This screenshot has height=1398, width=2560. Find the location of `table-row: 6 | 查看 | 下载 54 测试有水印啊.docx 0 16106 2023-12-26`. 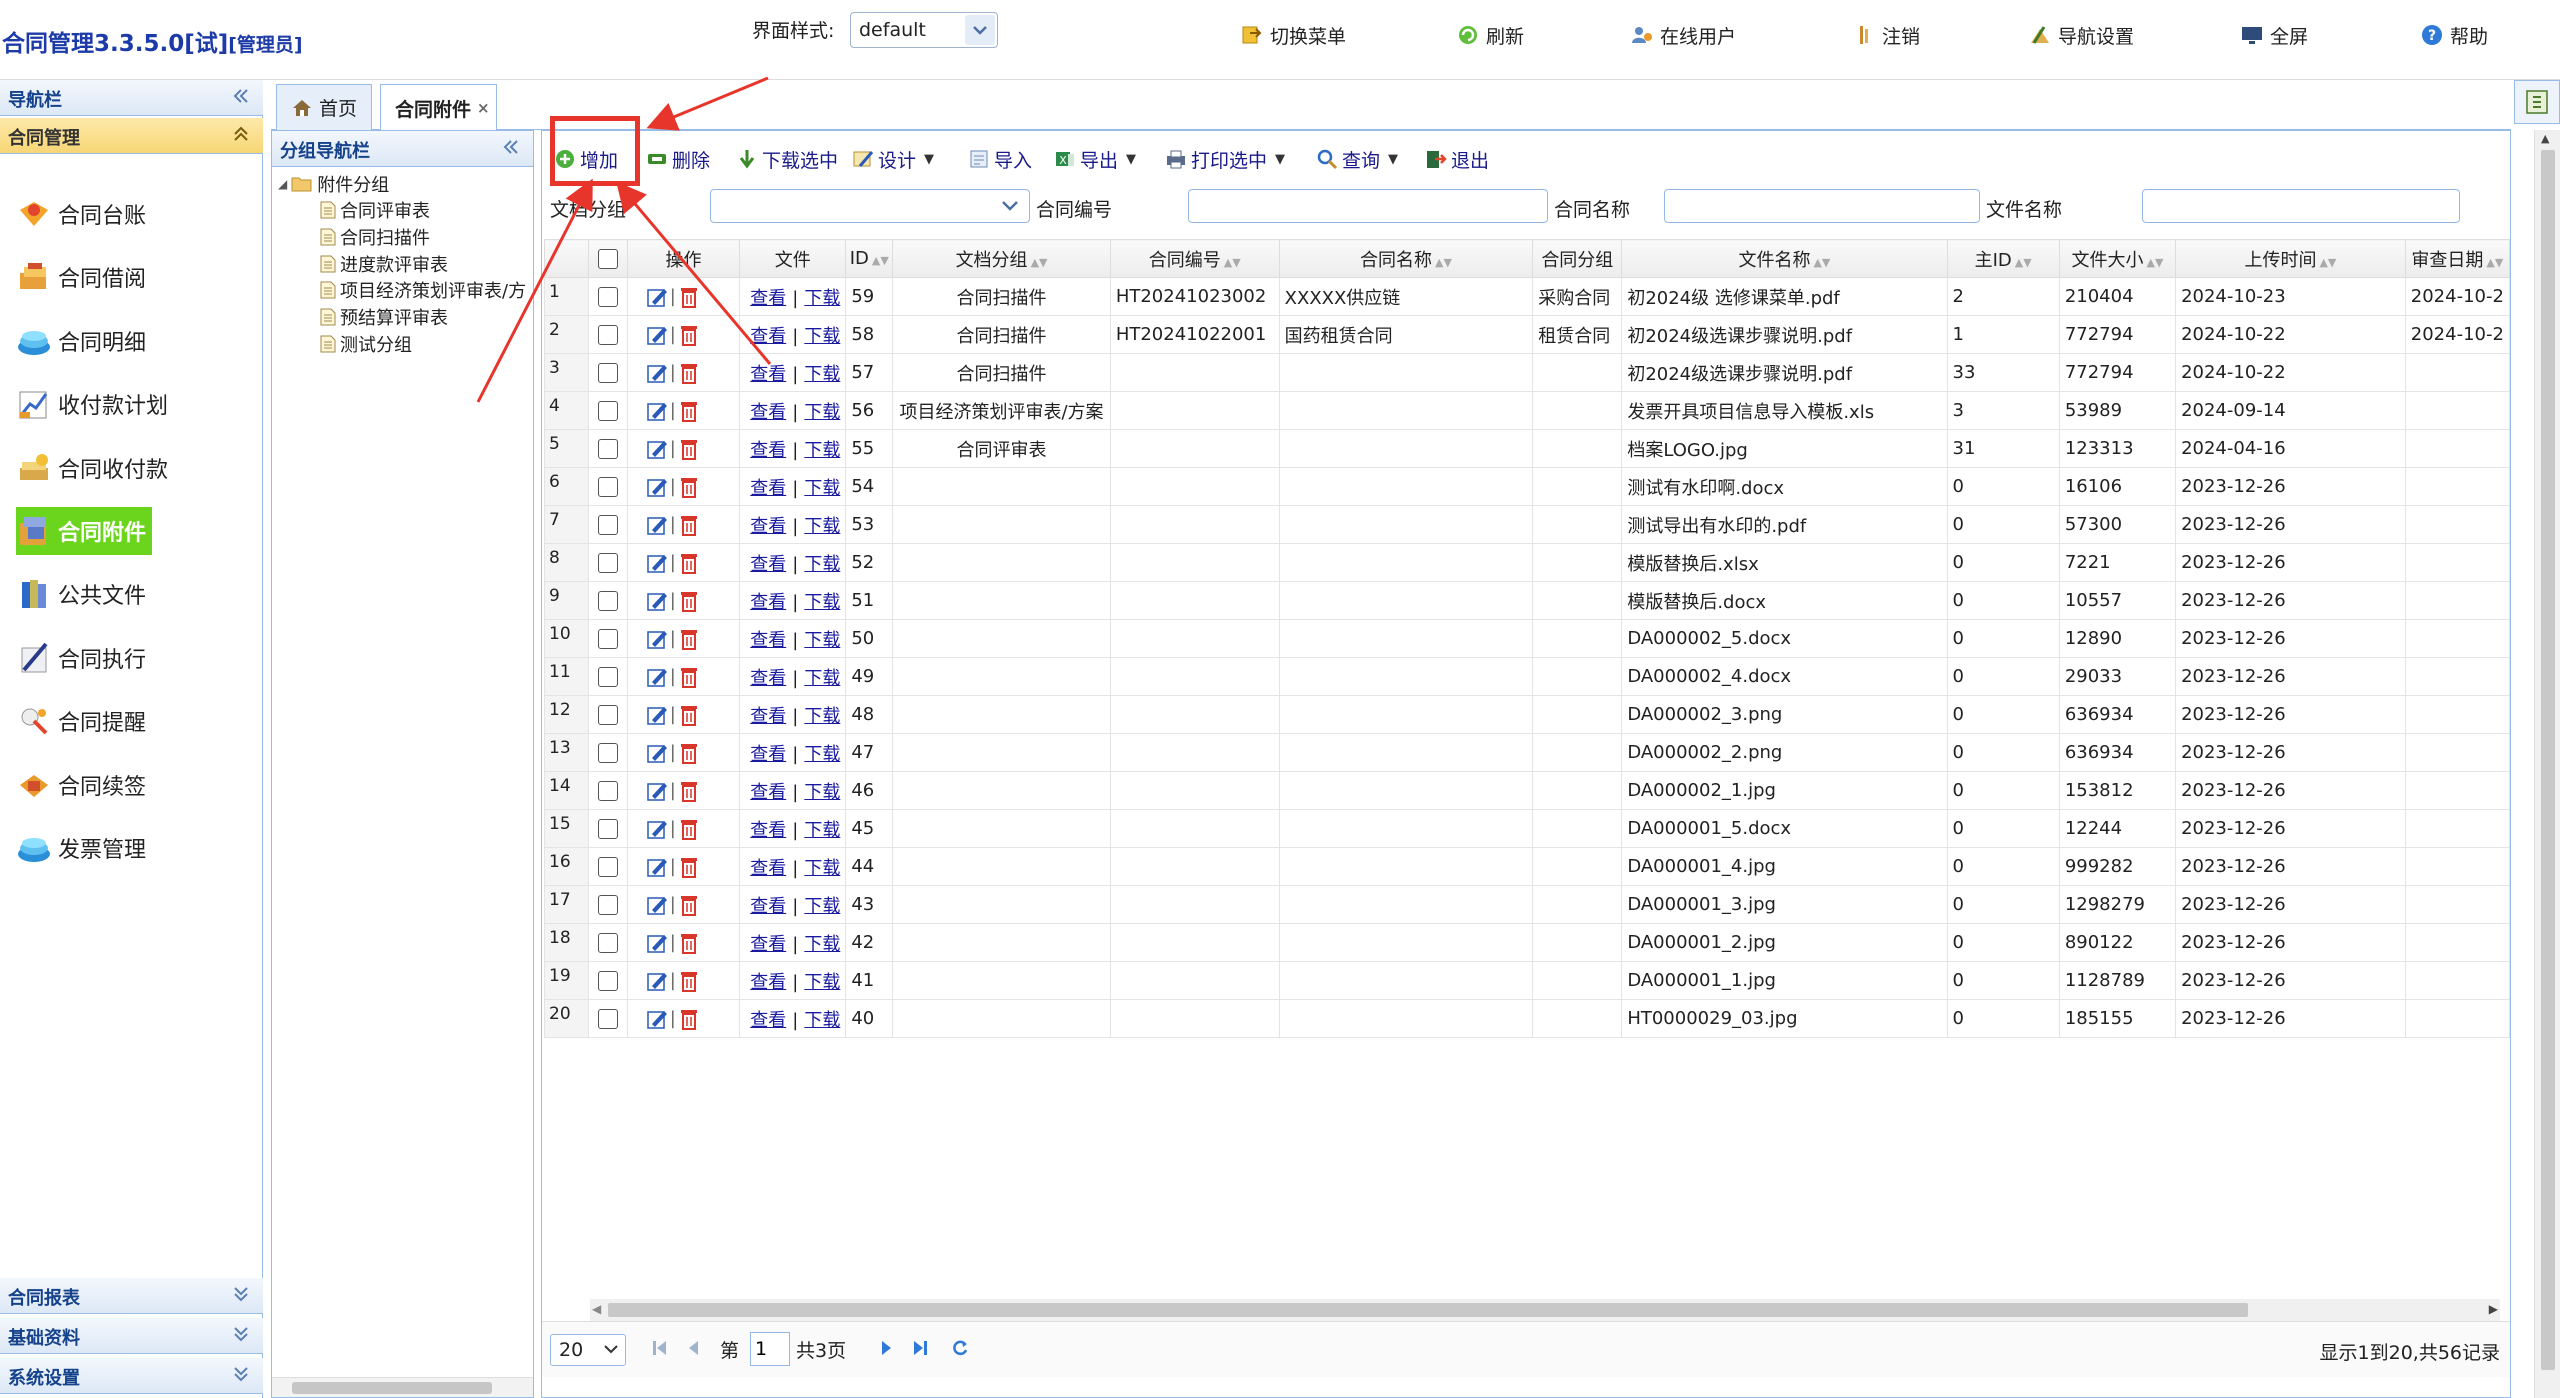

table-row: 6 | 查看 | 下载 54 测试有水印啊.docx 0 16106 2023-12-26 is located at coordinates (1527, 486).